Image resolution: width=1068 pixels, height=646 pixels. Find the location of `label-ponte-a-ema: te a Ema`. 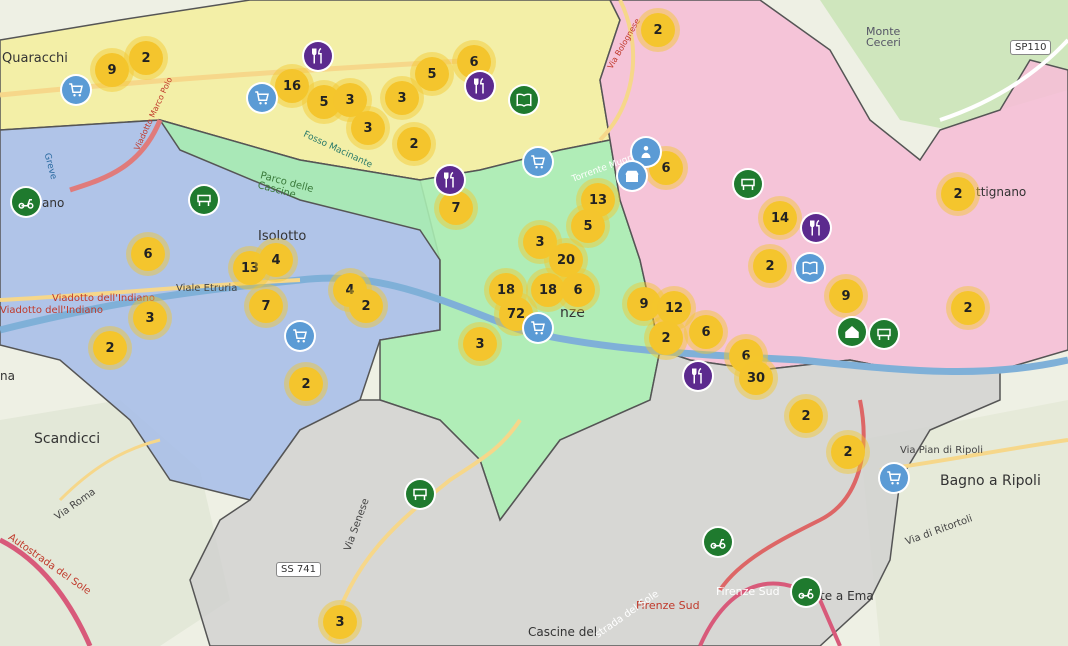

label-ponte-a-ema: te a Ema is located at coordinates (847, 596).